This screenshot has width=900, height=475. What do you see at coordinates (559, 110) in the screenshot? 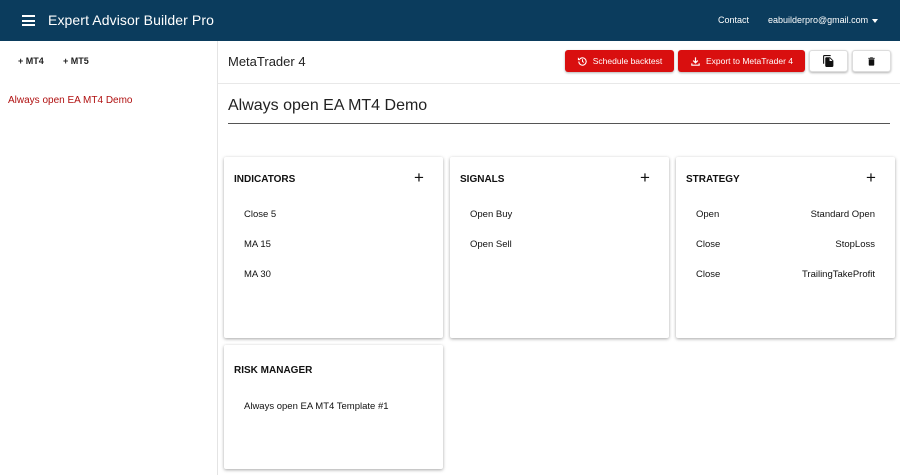
I see `ea-name-field: Always open EA MT4 Demo` at bounding box center [559, 110].